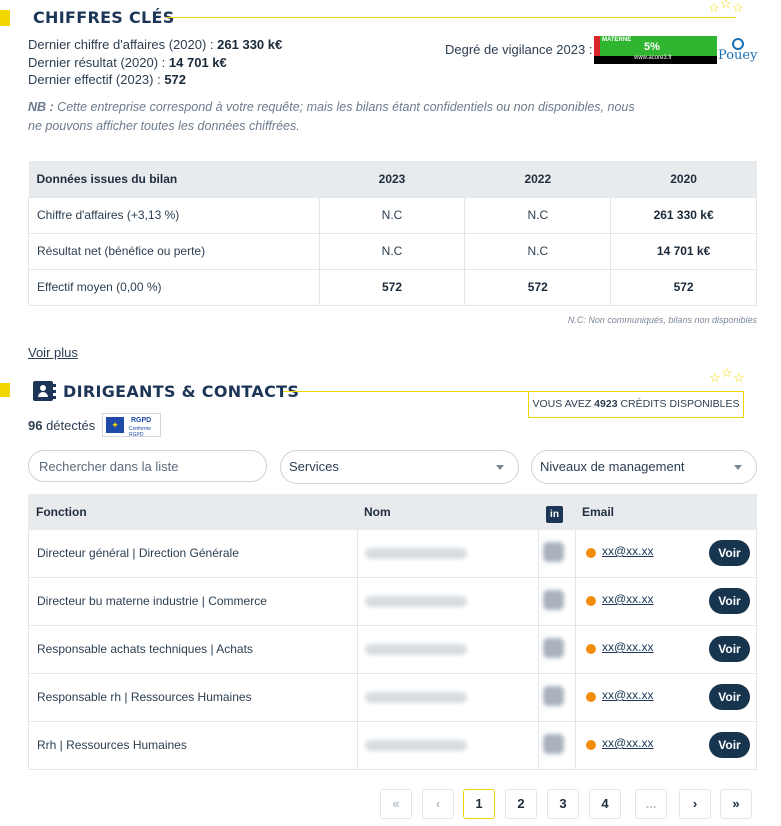  I want to click on linkedin-icon: in, so click(554, 514).